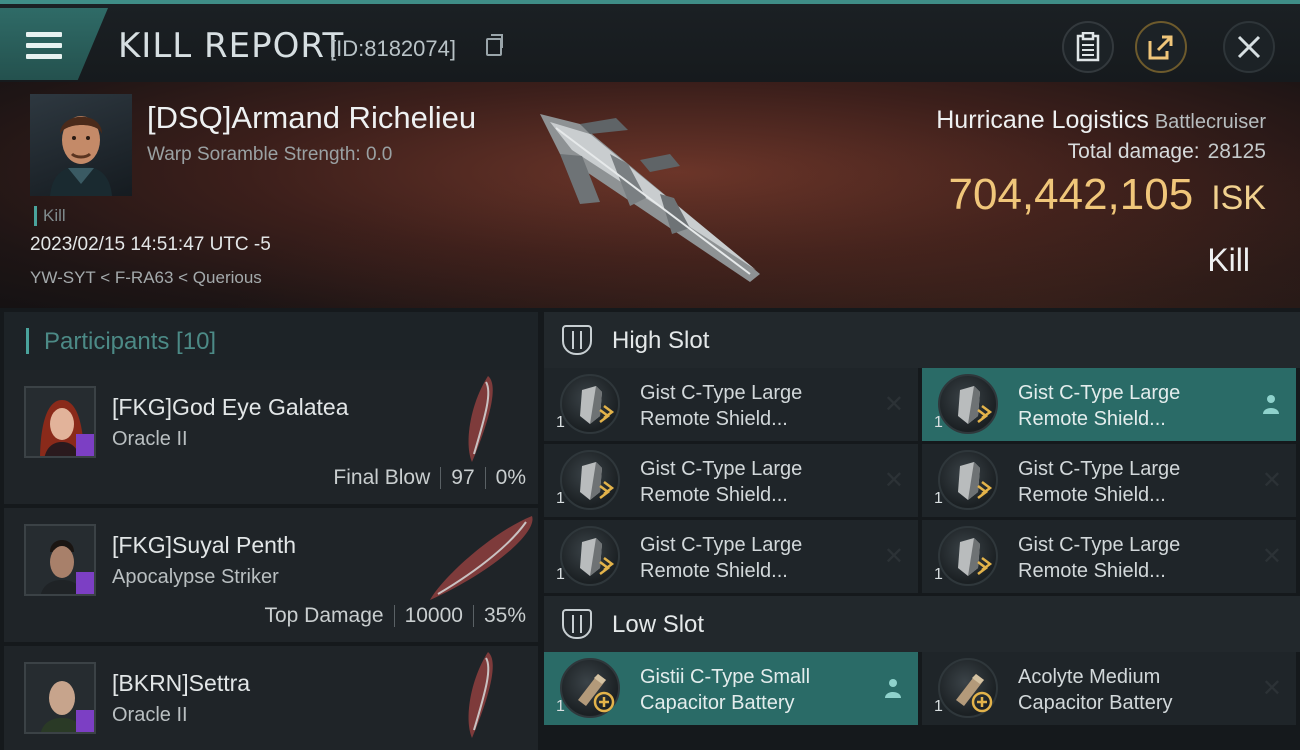 The image size is (1300, 750). I want to click on victim-ship: Hurricane Logistics Battlecruiser, so click(1101, 120).